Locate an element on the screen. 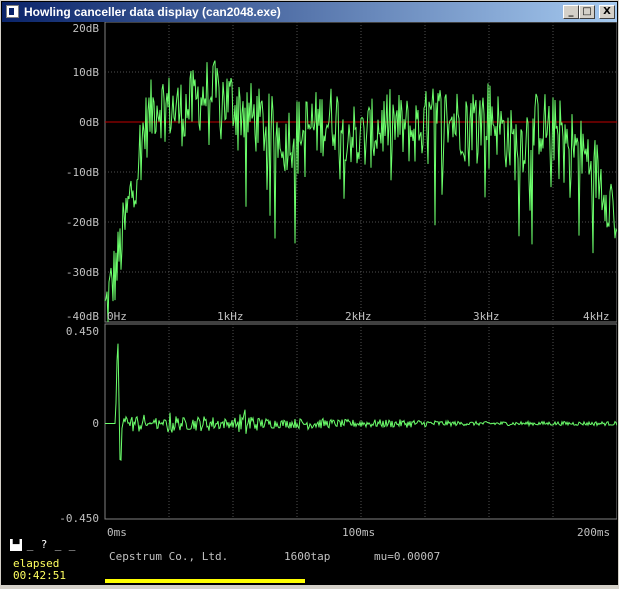 The width and height of the screenshot is (619, 589). x-tick-4khz: 4kHz is located at coordinates (596, 316).